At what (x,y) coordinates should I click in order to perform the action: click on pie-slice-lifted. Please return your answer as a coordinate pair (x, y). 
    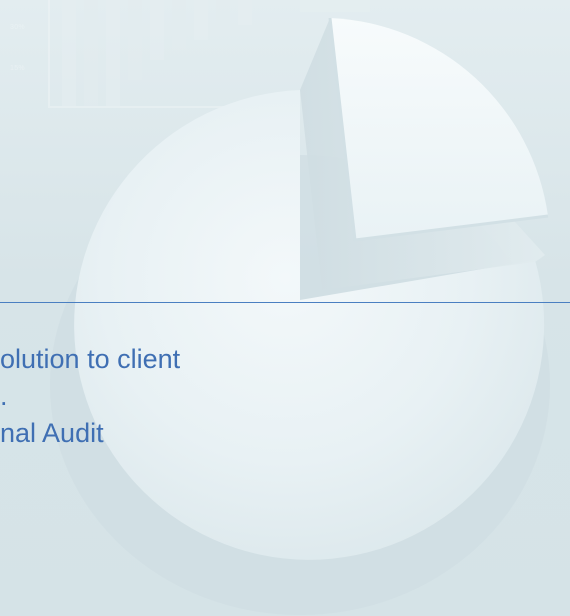
    Looking at the image, I should click on (439, 129).